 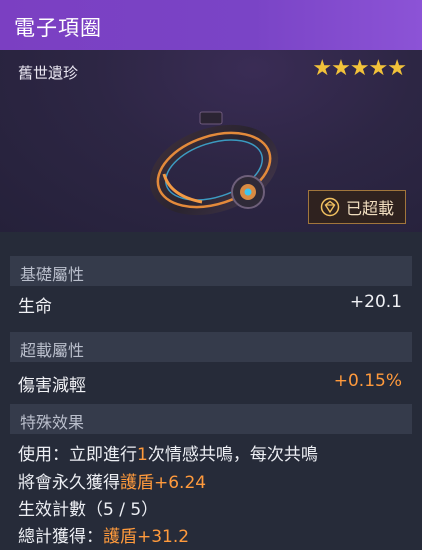 What do you see at coordinates (58, 28) in the screenshot?
I see `item-name: 電子項圈` at bounding box center [58, 28].